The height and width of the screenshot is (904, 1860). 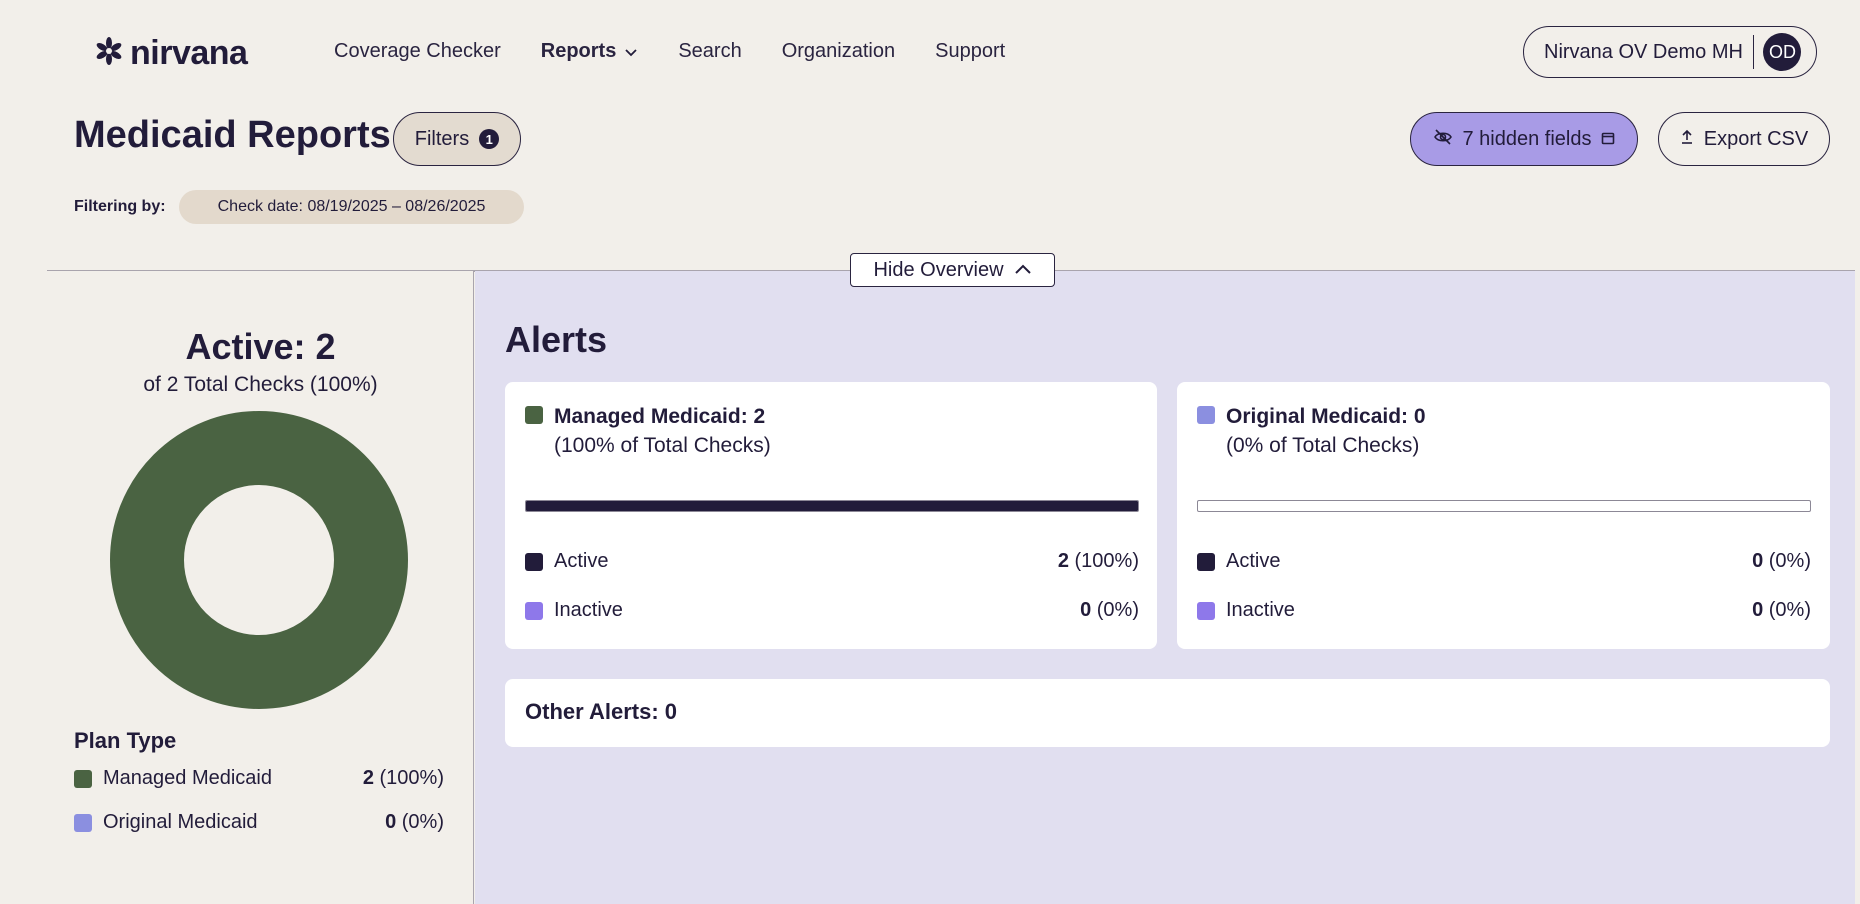 What do you see at coordinates (259, 822) in the screenshot?
I see `legend-row-original-medicaid: Original Medicaid 0 (0%)` at bounding box center [259, 822].